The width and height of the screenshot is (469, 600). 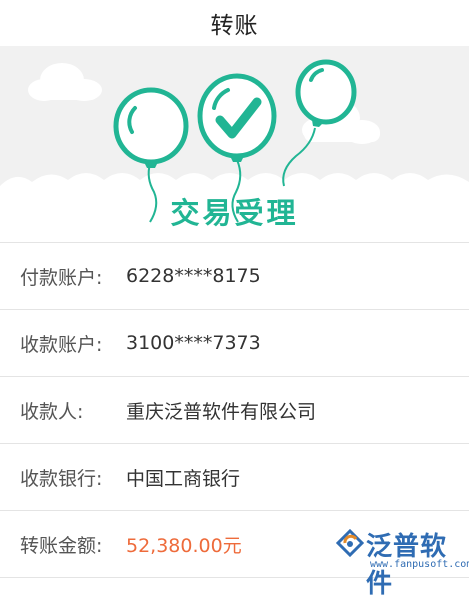 I want to click on page-title: 转账, so click(x=234, y=26).